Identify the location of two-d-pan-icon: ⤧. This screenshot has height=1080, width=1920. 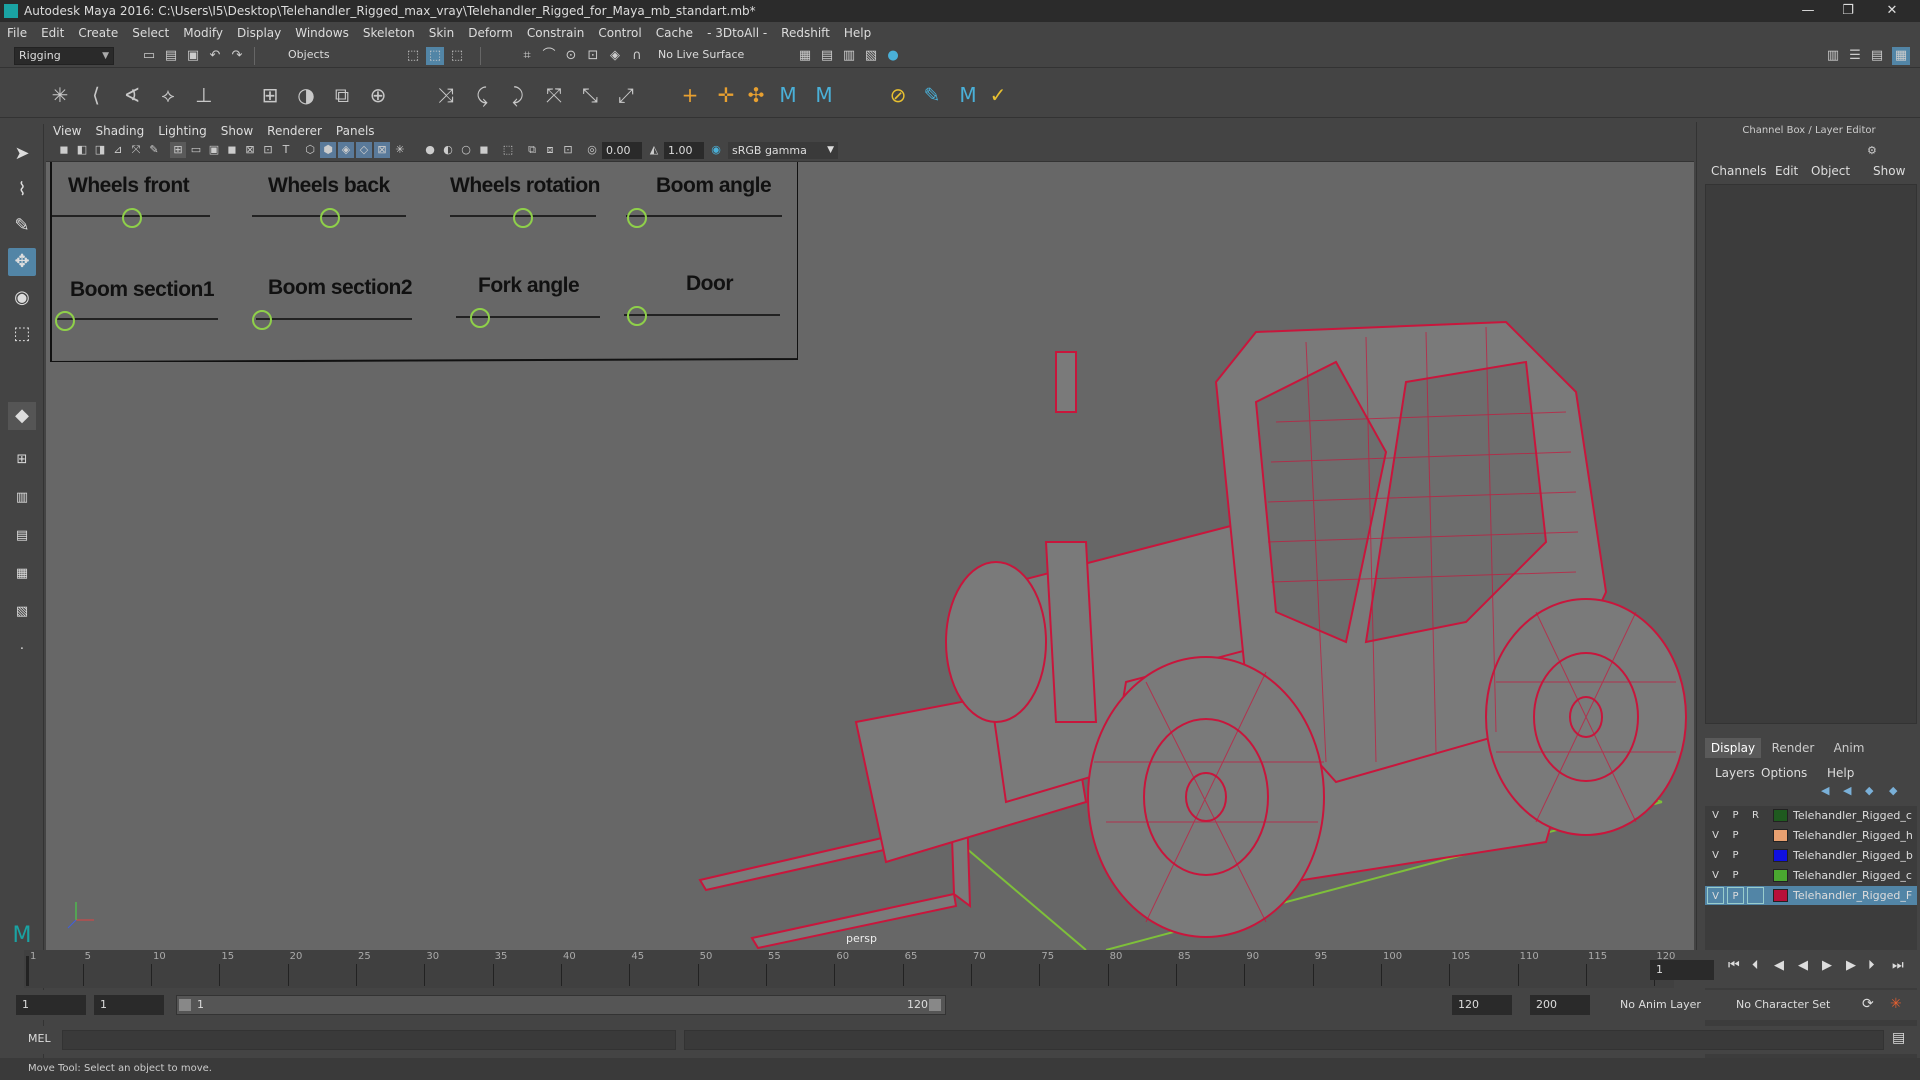
(136, 150).